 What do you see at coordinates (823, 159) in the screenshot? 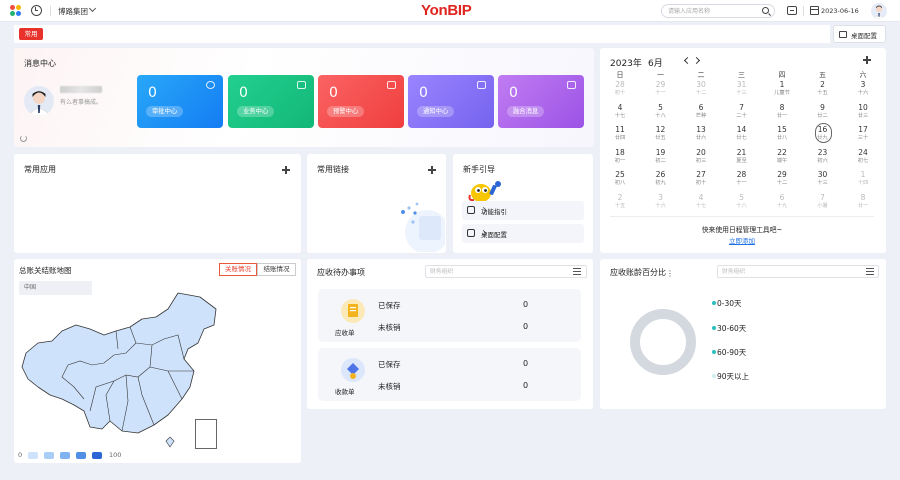
I see `calendar-day: 23 初六` at bounding box center [823, 159].